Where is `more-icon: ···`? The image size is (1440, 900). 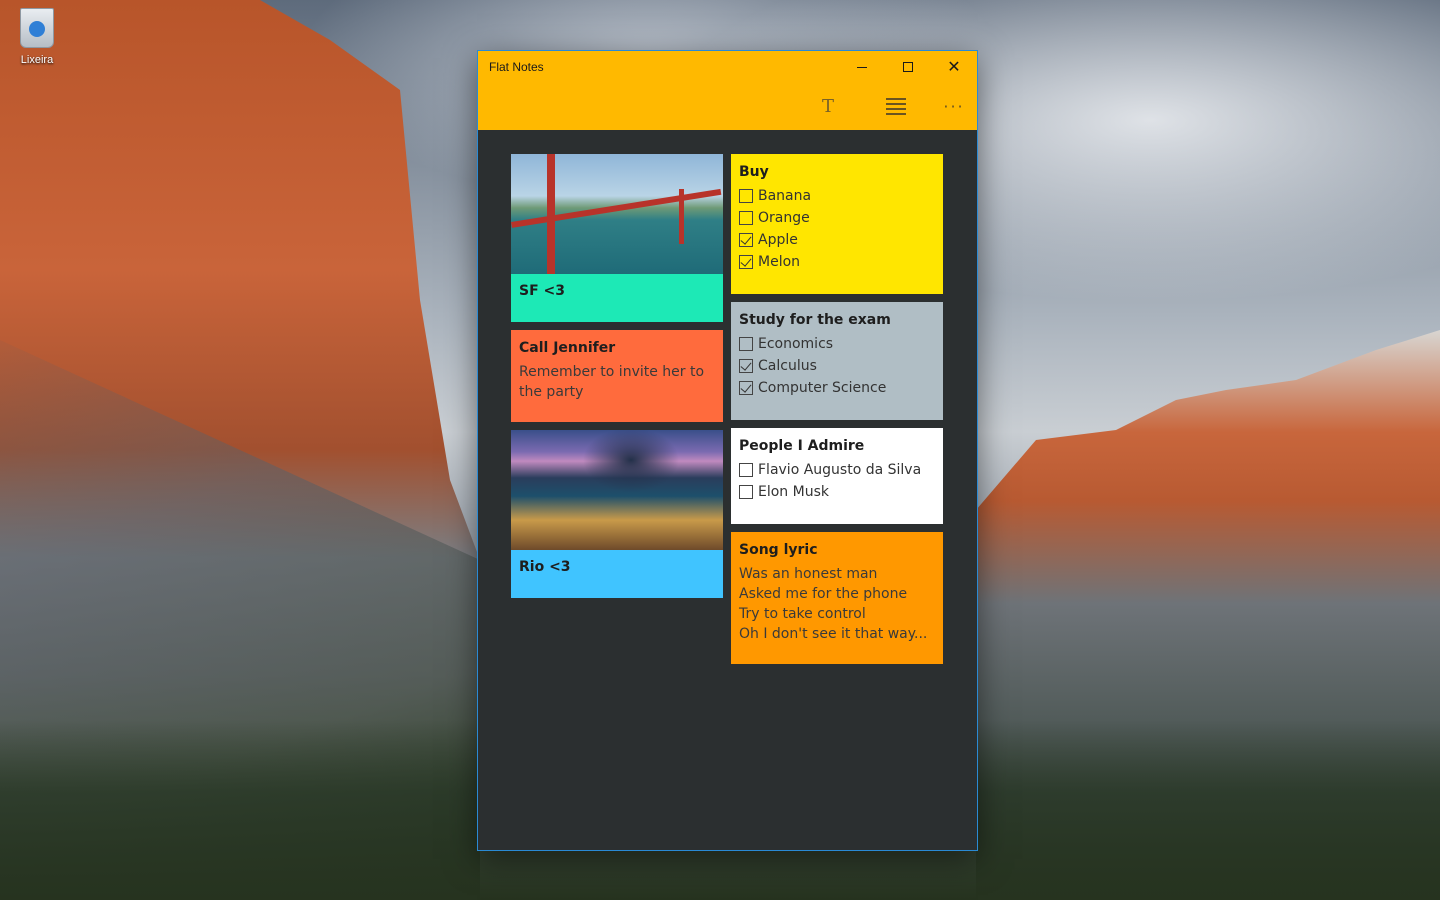
more-icon: ··· is located at coordinates (954, 106).